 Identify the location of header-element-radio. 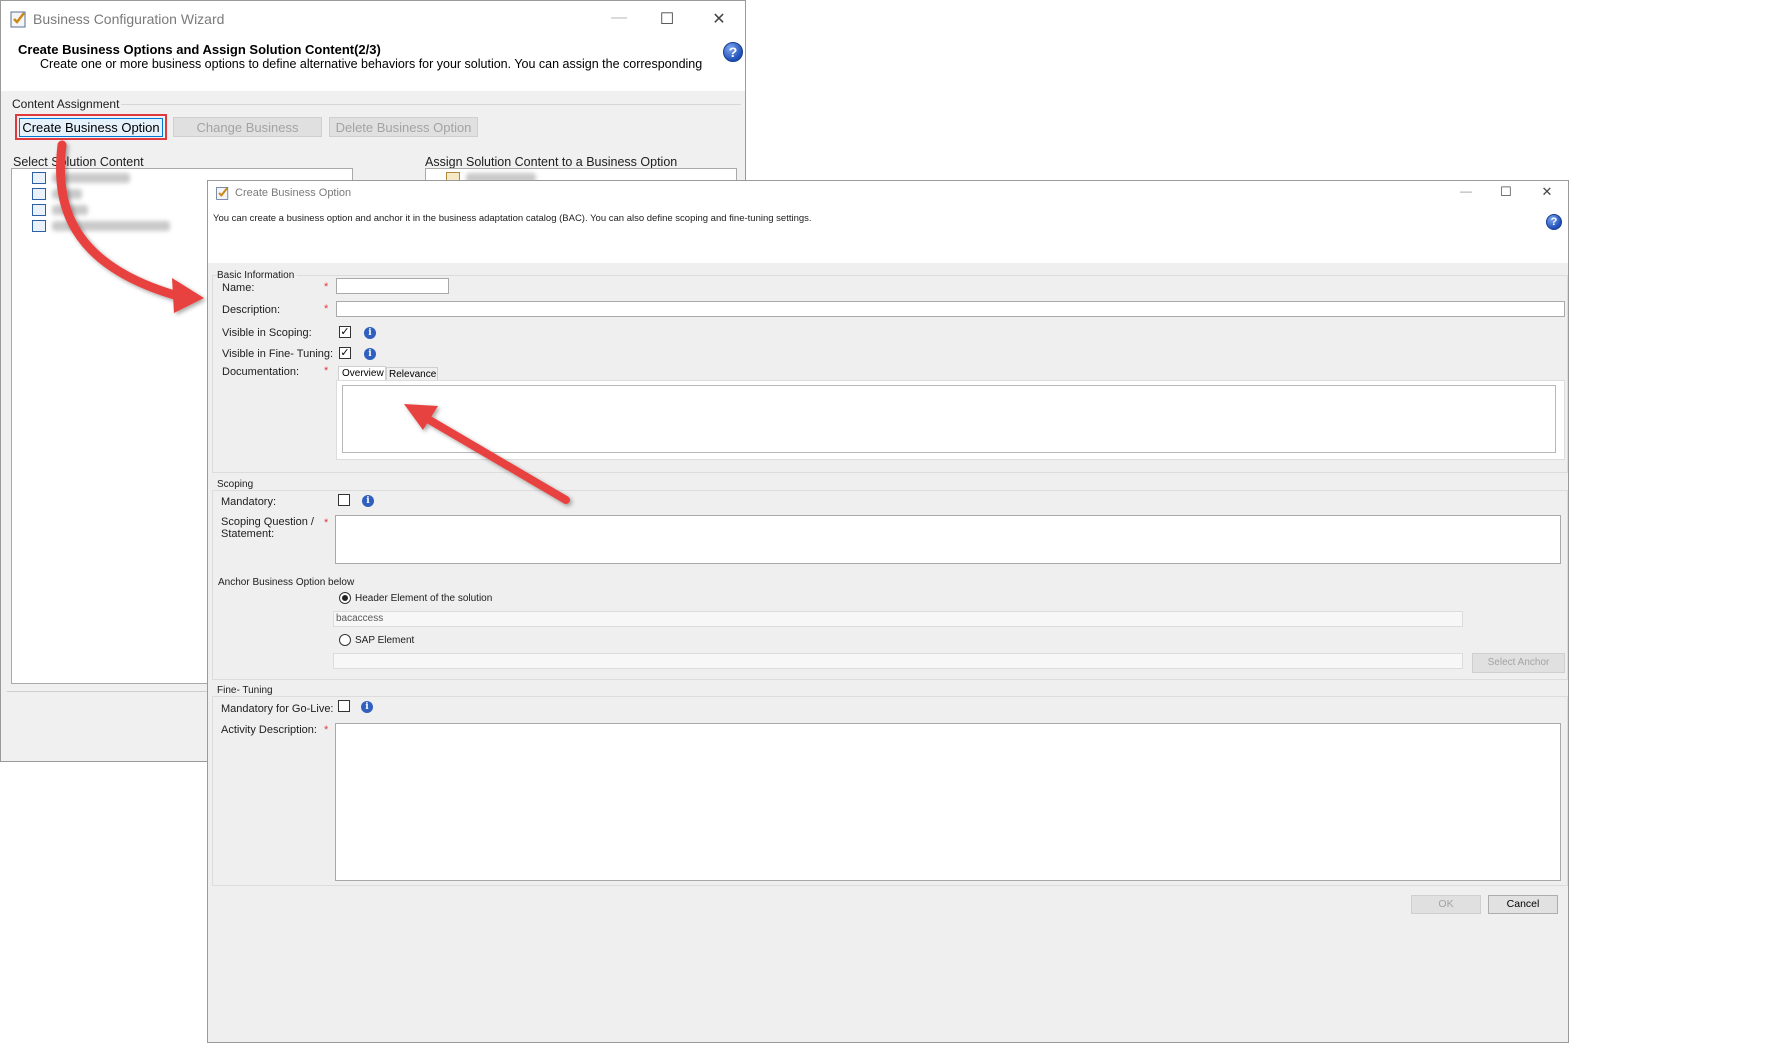
(345, 598).